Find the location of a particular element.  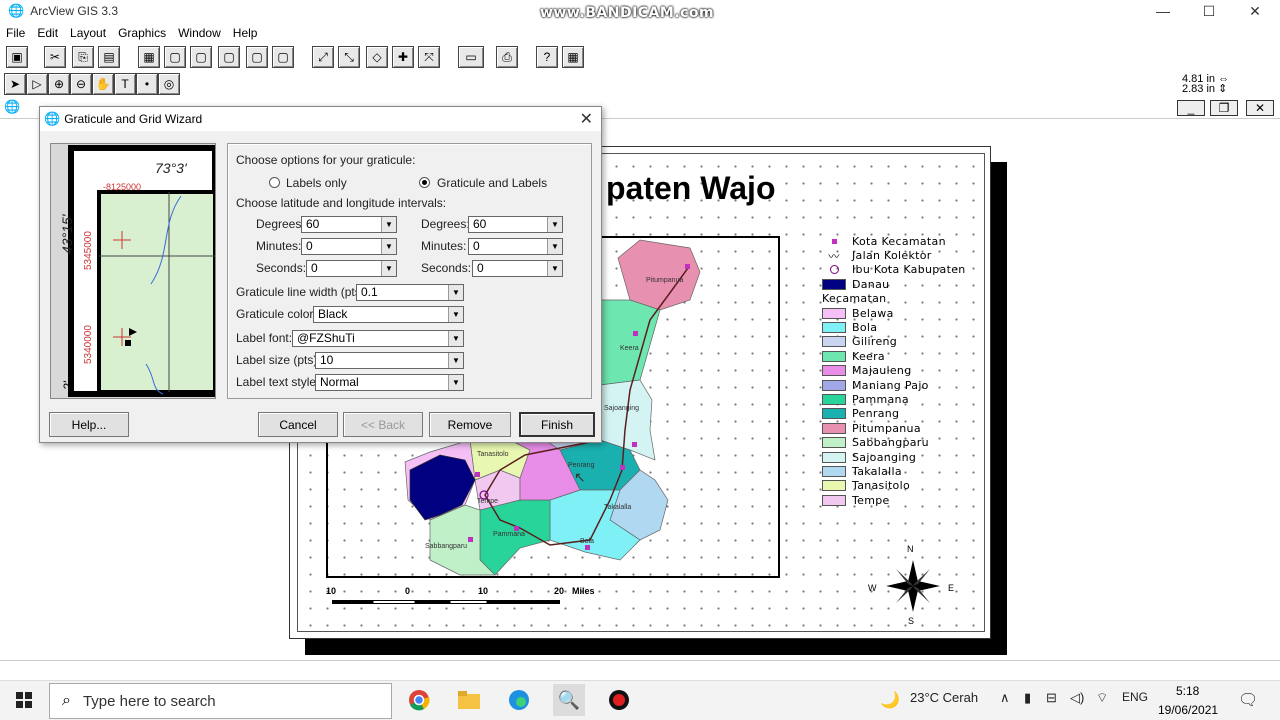

wifi-icon: ⌔ is located at coordinates (1102, 698).